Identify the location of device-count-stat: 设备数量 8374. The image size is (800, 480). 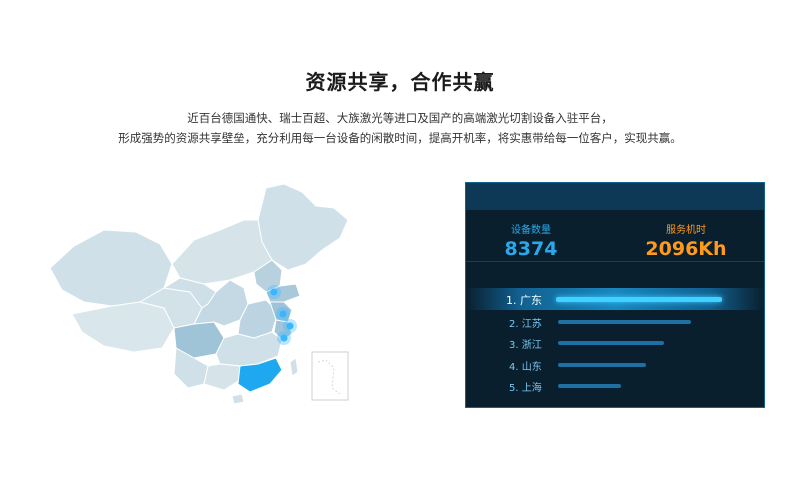
(531, 240).